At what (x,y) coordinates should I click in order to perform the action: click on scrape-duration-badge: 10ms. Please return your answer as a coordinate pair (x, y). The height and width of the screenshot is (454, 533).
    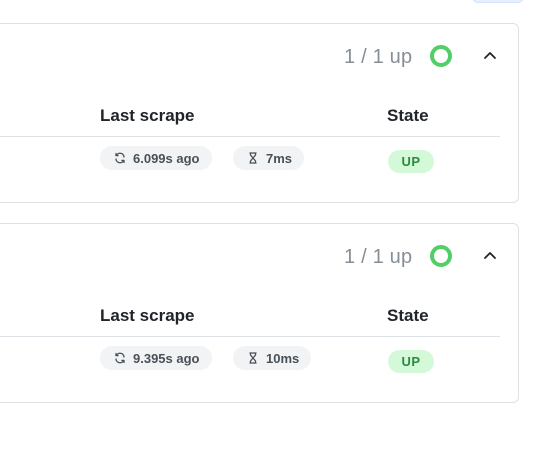
    Looking at the image, I should click on (272, 358).